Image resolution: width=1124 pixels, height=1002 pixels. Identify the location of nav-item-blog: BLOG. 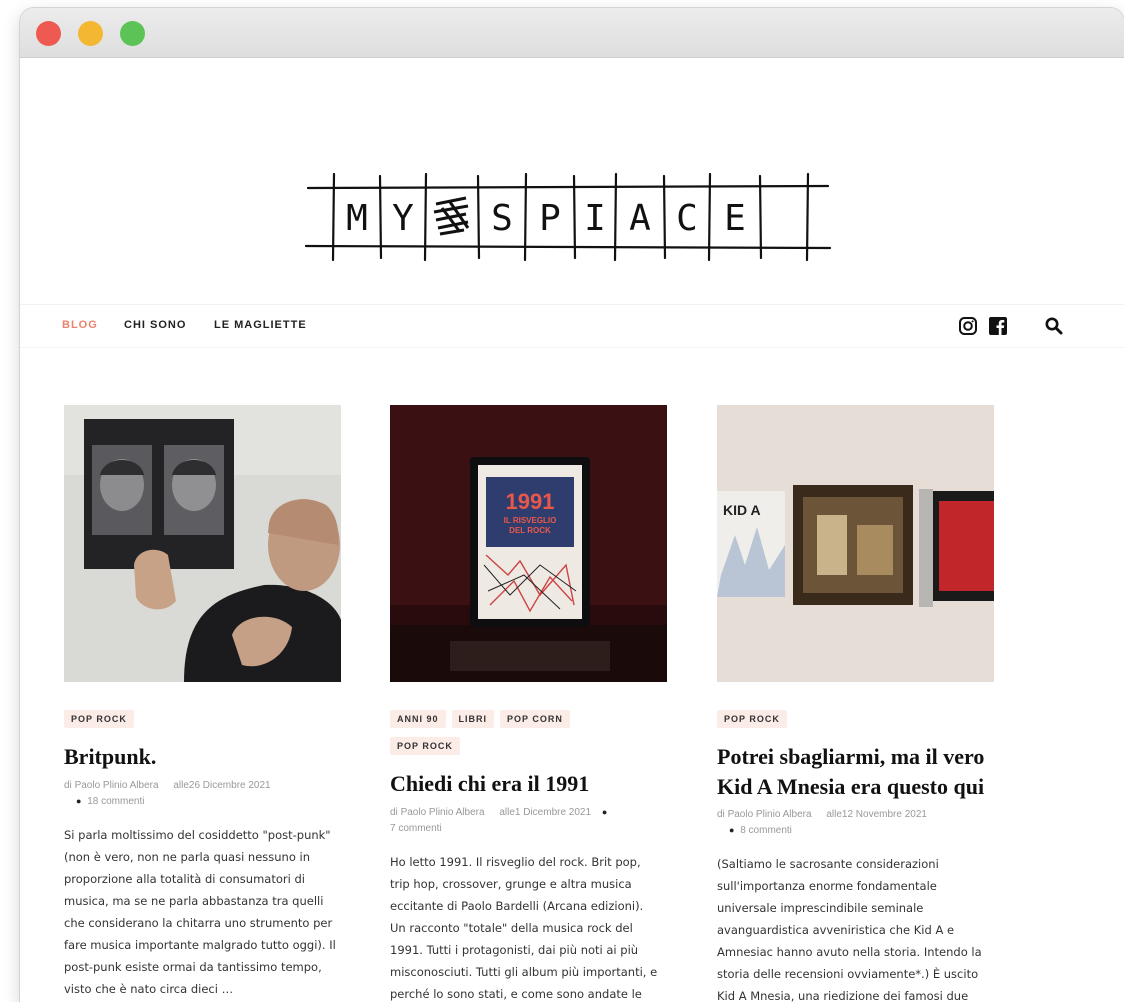
(80, 325).